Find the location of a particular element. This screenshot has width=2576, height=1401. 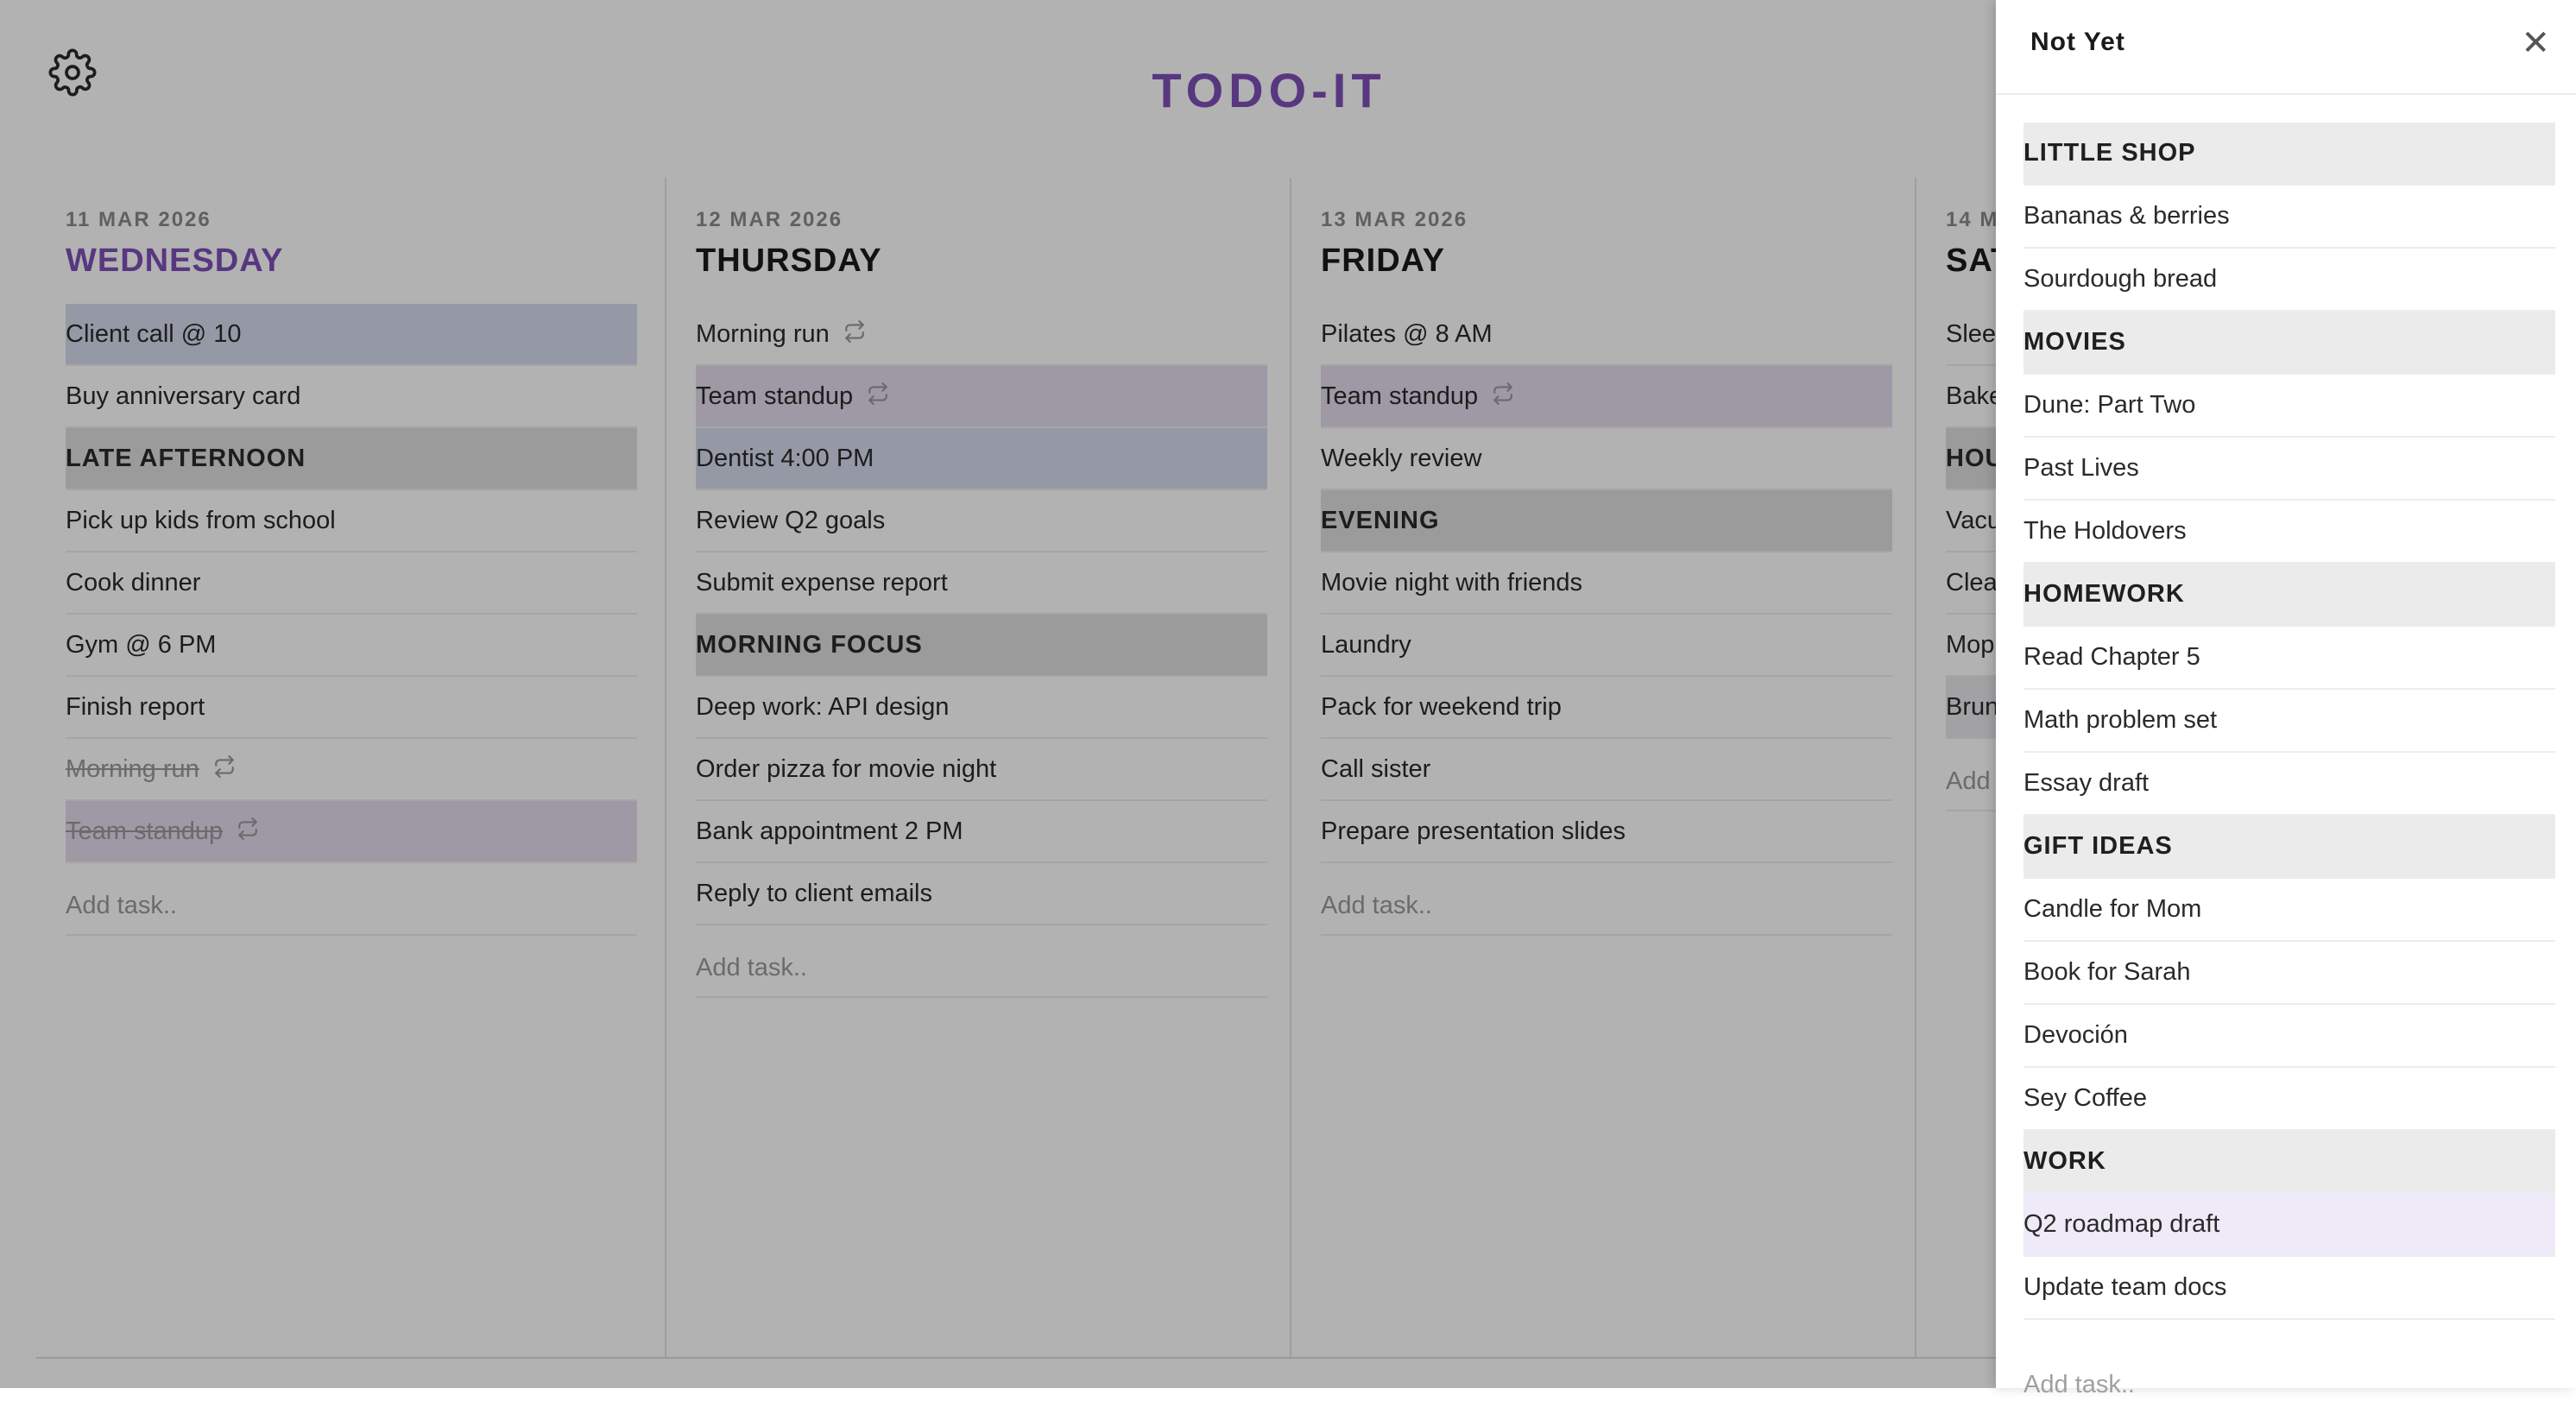

backlog-item: Math problem set is located at coordinates (2289, 722).